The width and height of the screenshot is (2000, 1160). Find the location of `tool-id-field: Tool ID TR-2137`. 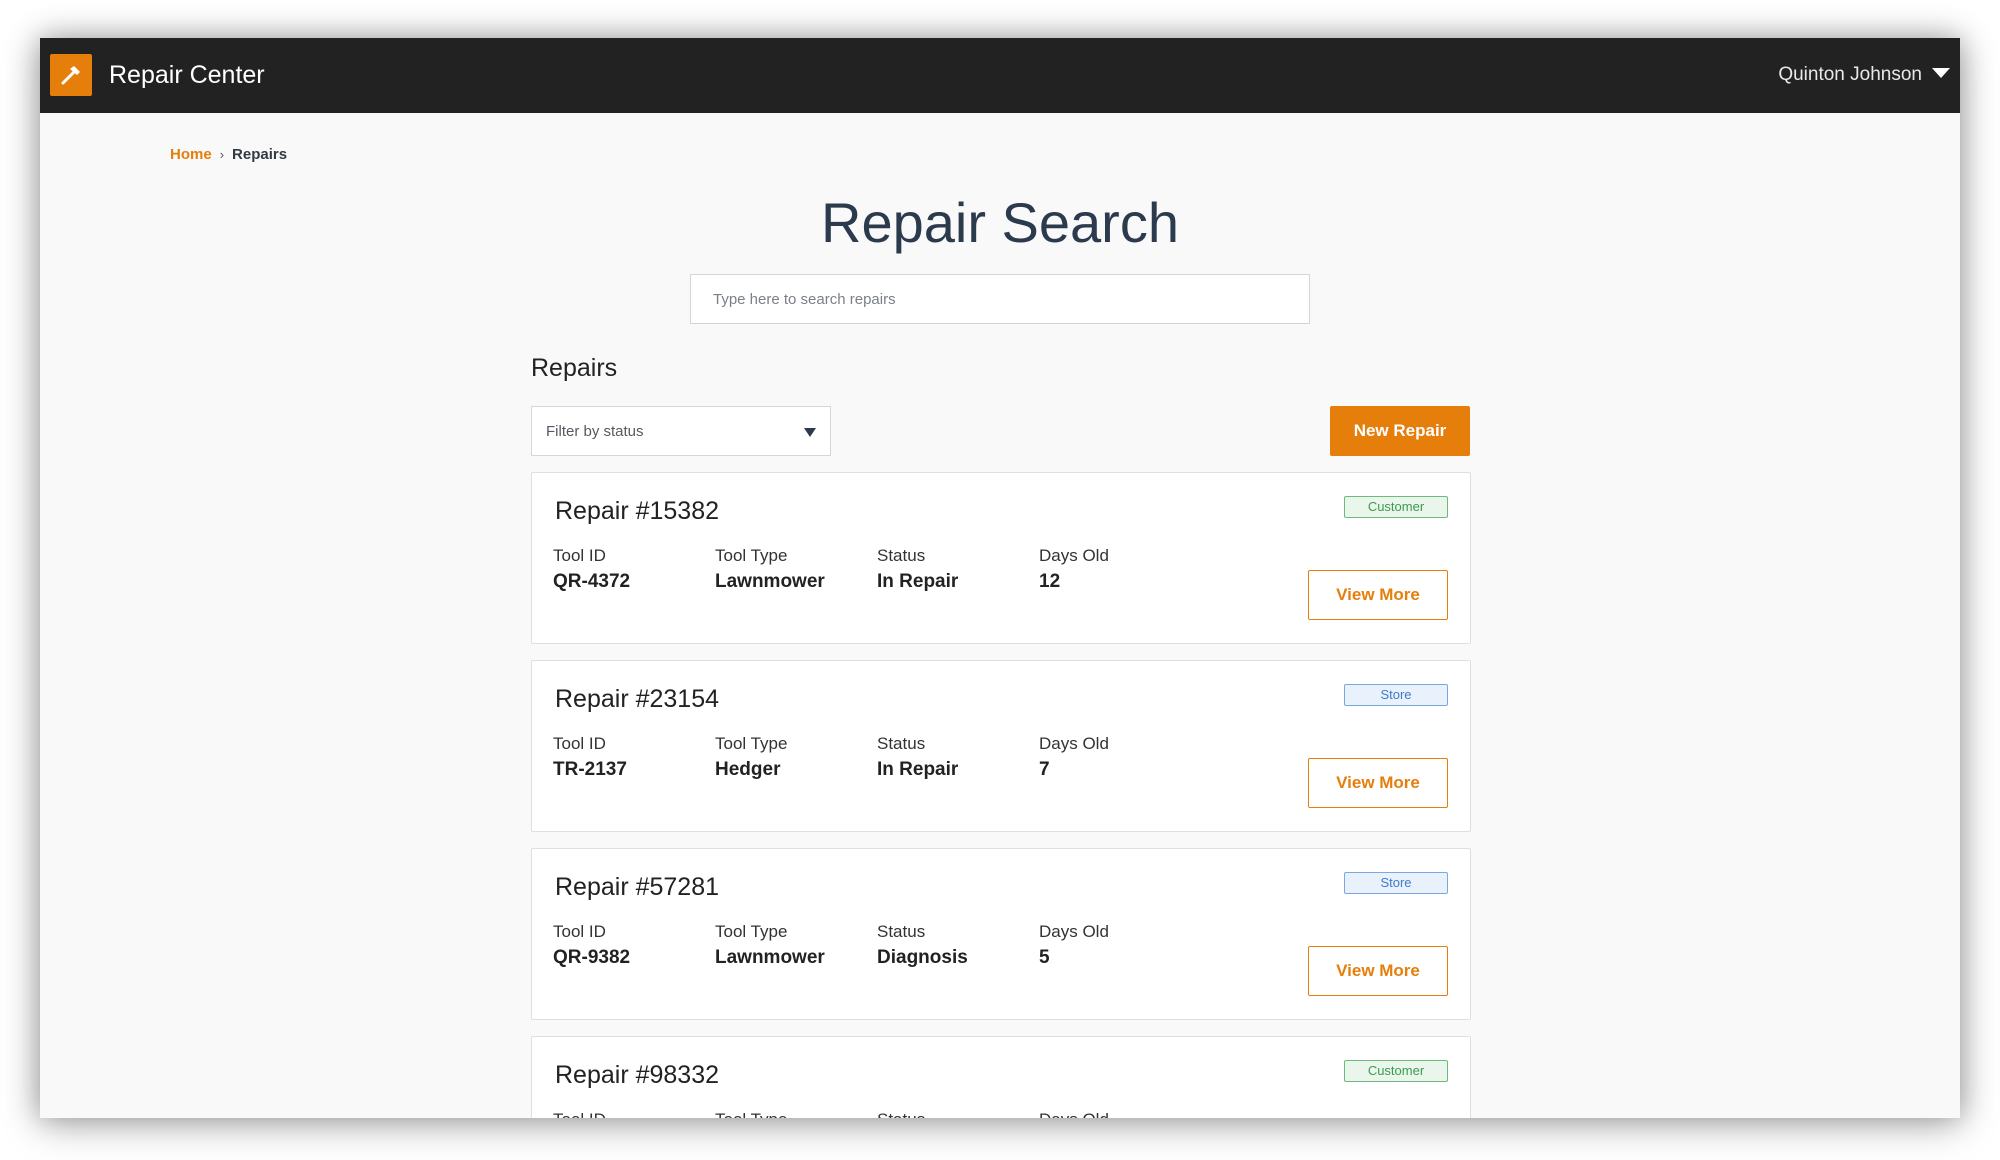

tool-id-field: Tool ID TR-2137 is located at coordinates (633, 758).